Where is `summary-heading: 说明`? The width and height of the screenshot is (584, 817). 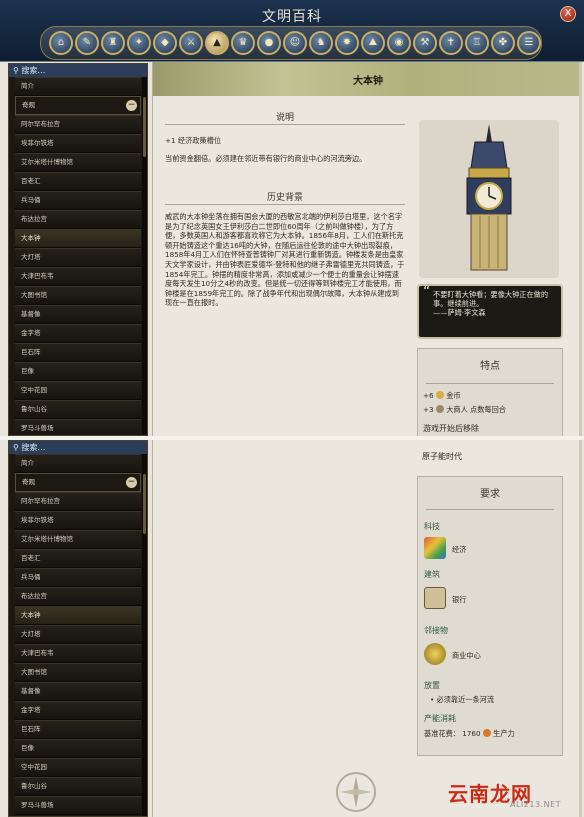 summary-heading: 说明 is located at coordinates (284, 118).